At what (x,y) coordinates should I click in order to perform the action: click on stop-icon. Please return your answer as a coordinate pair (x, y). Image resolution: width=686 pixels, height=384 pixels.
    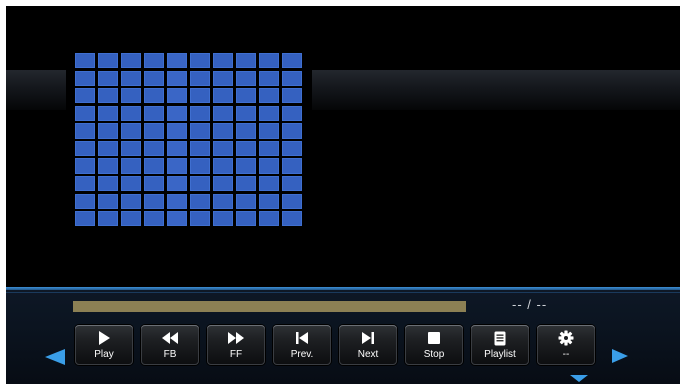
    Looking at the image, I should click on (434, 338).